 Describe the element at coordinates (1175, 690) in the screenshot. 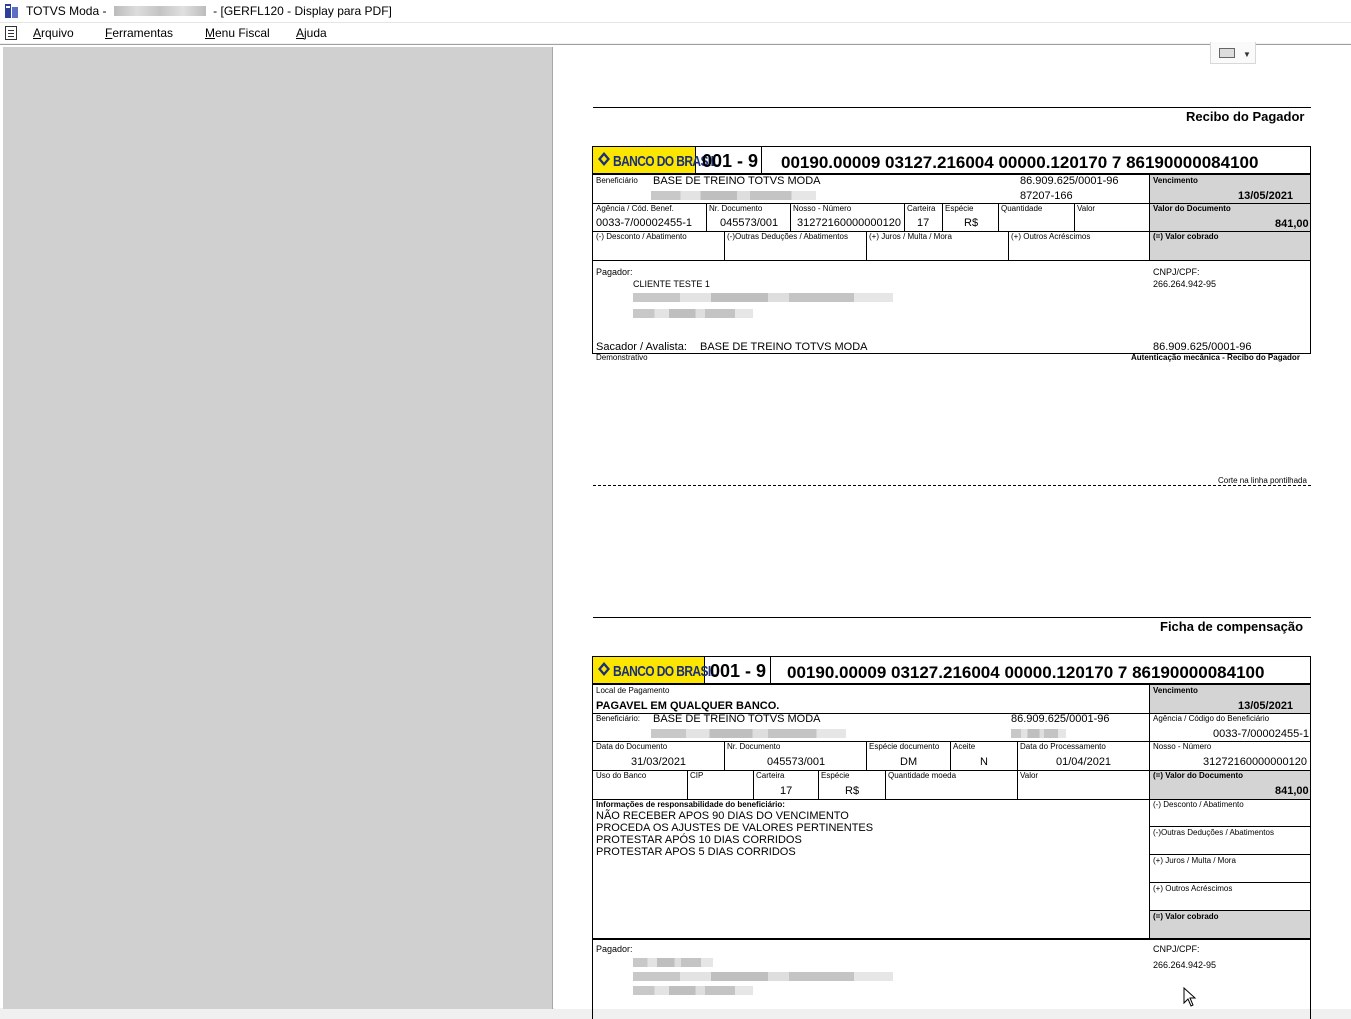

I see `ficha-vencimento-label: Vencimento` at that location.